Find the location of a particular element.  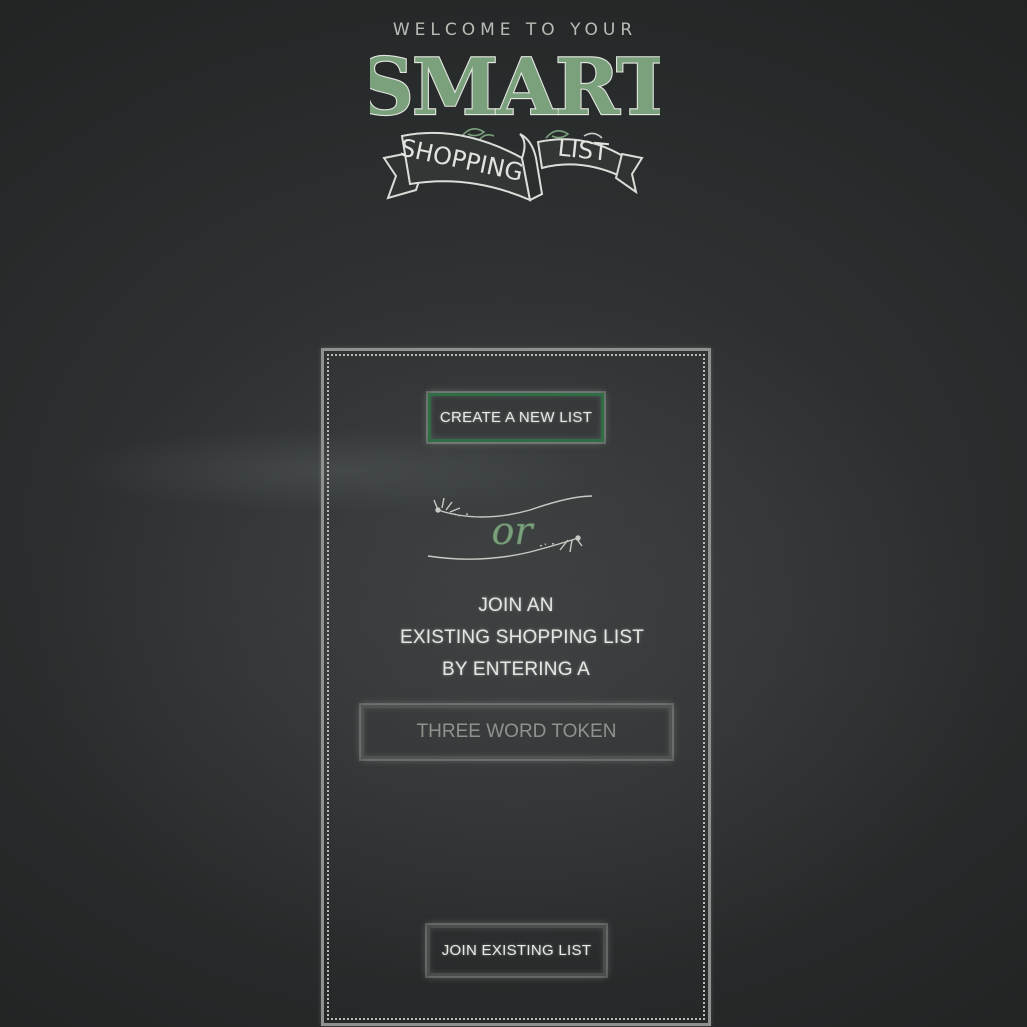

join-line-1: JOIN AN is located at coordinates (516, 605).